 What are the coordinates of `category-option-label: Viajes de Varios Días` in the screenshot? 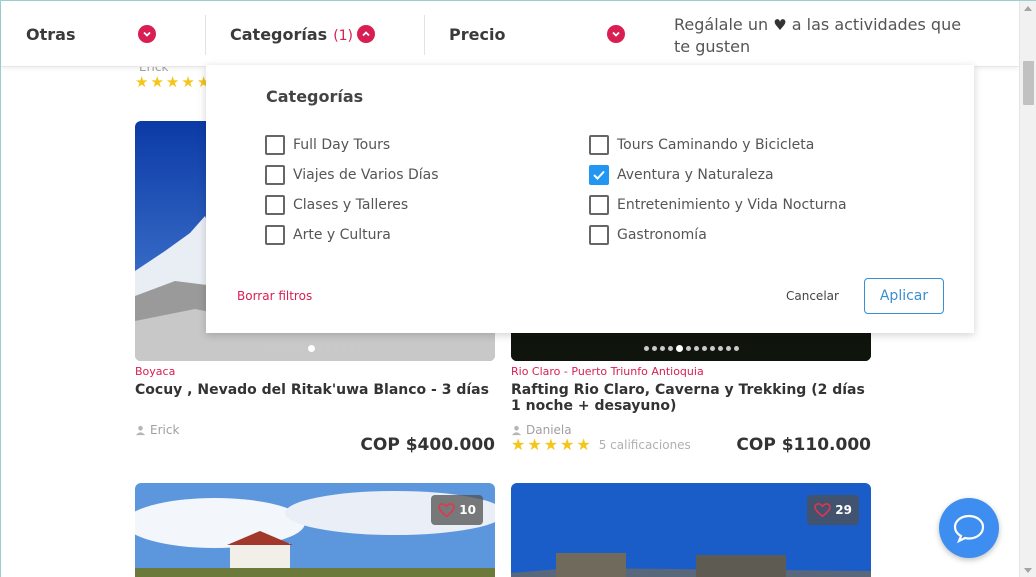 It's located at (366, 175).